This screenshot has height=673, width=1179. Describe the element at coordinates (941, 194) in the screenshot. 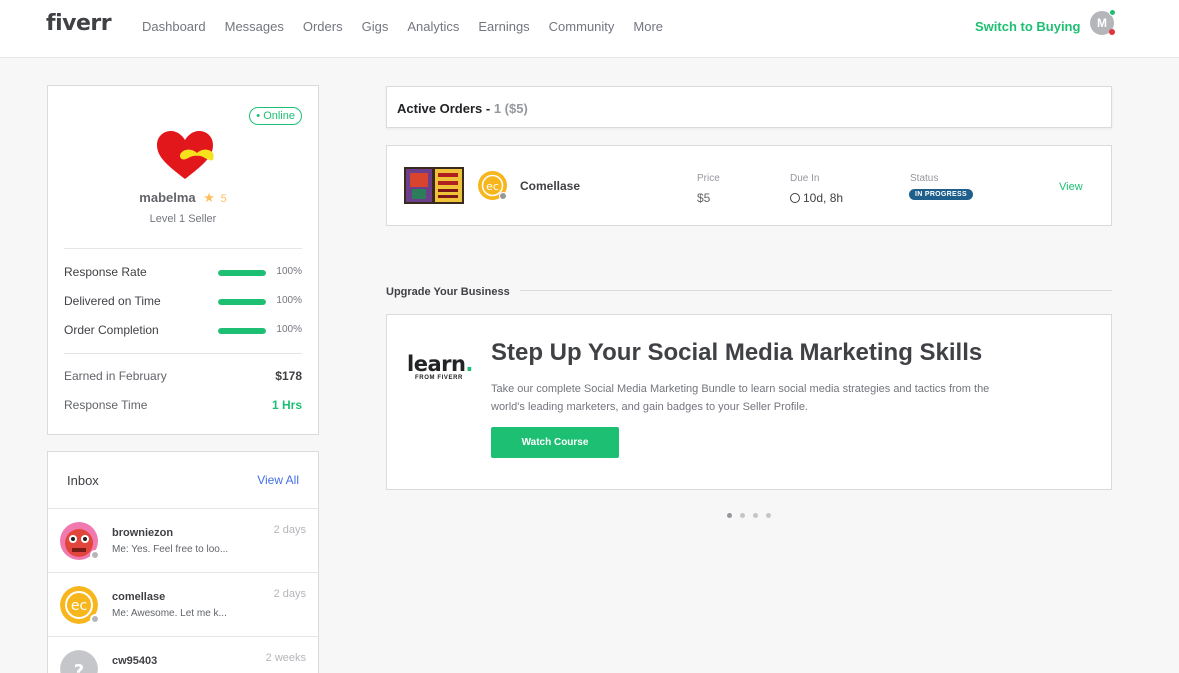

I see `order-status-badge: IN PROGRESS` at that location.